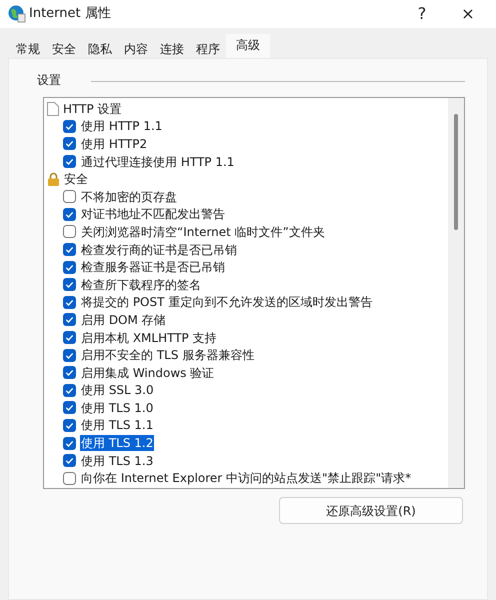  What do you see at coordinates (159, 250) in the screenshot?
I see `setting-label: 检查发行商的证书是否已吊销` at bounding box center [159, 250].